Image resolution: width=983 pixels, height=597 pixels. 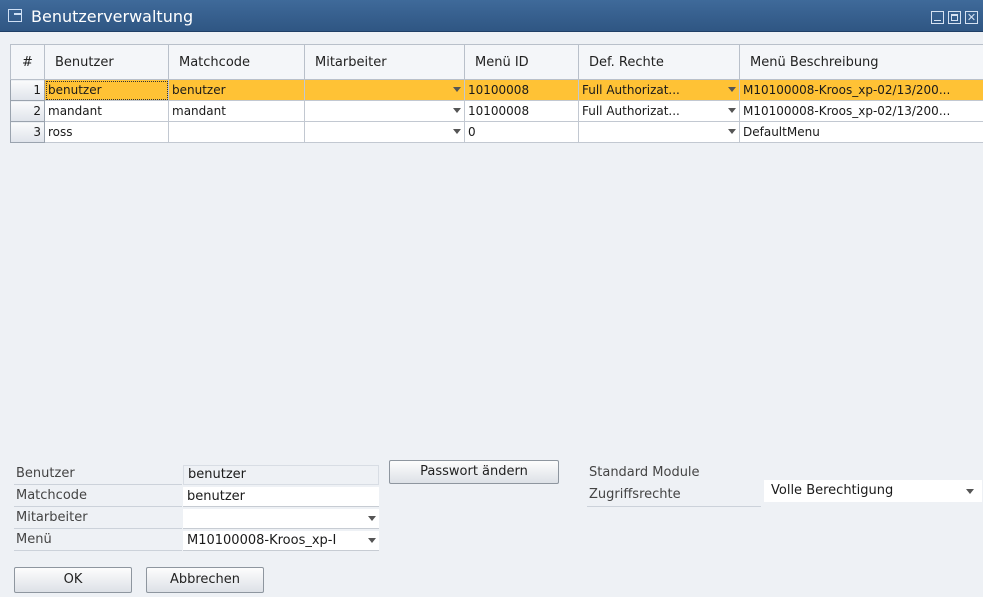 I want to click on menu-label: Menü, so click(x=34, y=539).